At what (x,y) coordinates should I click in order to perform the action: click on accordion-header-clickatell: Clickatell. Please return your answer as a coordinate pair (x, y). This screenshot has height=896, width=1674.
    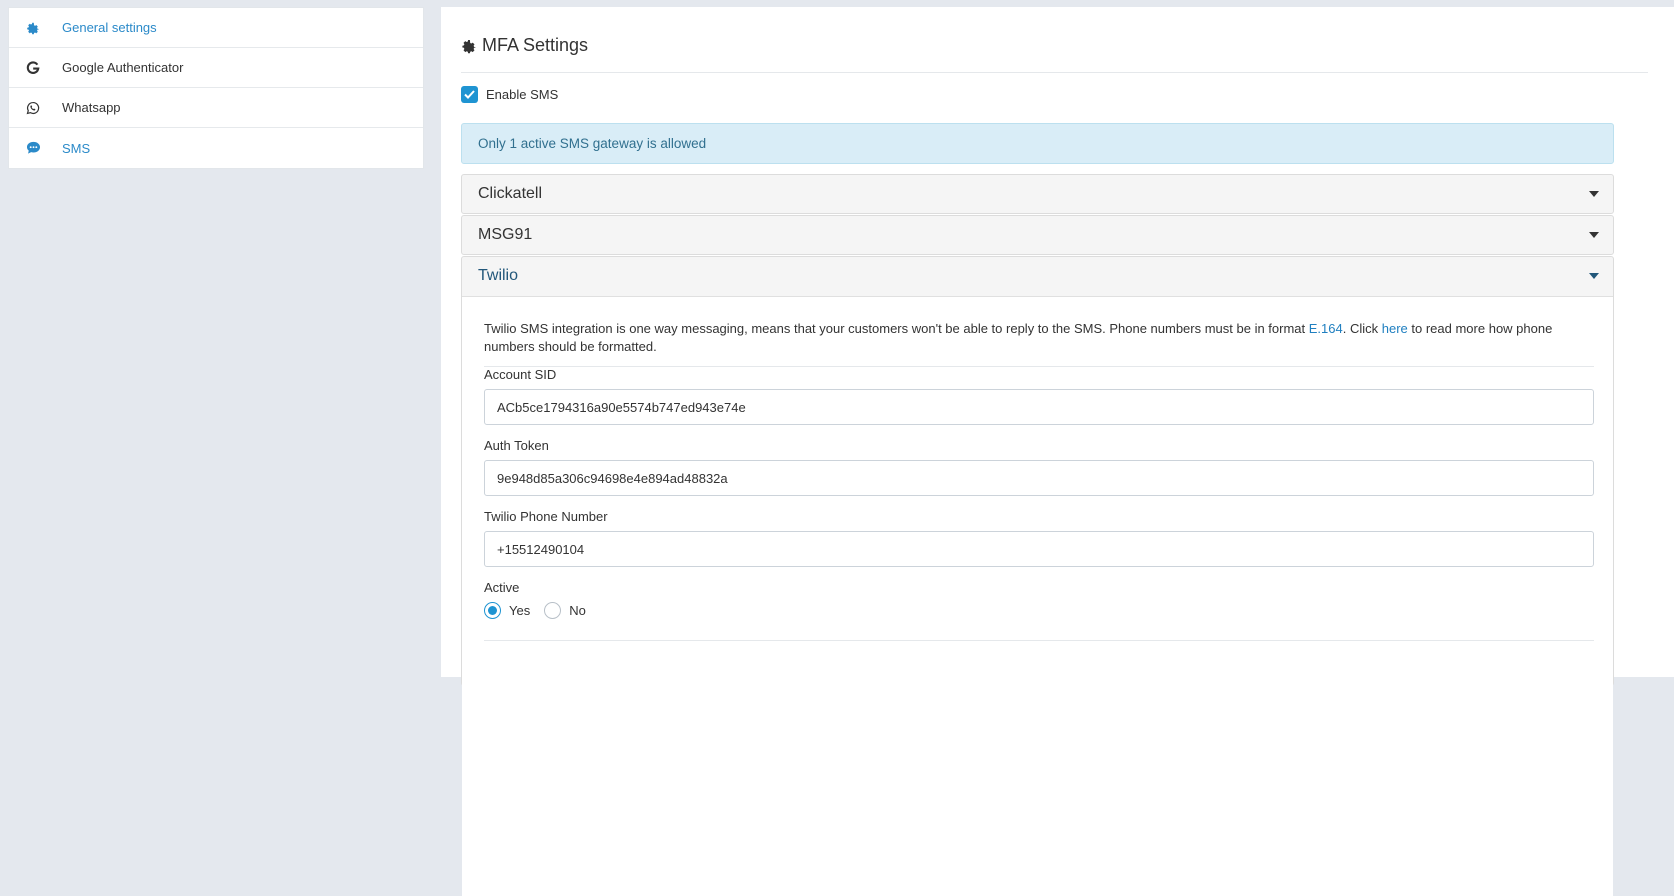
    Looking at the image, I should click on (1037, 194).